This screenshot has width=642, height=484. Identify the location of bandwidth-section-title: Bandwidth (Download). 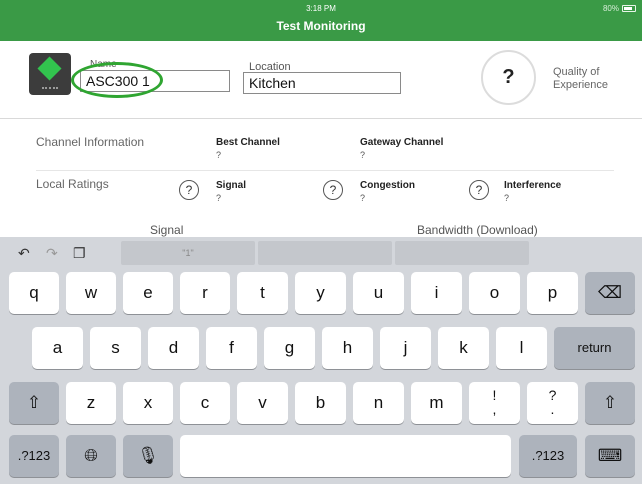
(477, 230).